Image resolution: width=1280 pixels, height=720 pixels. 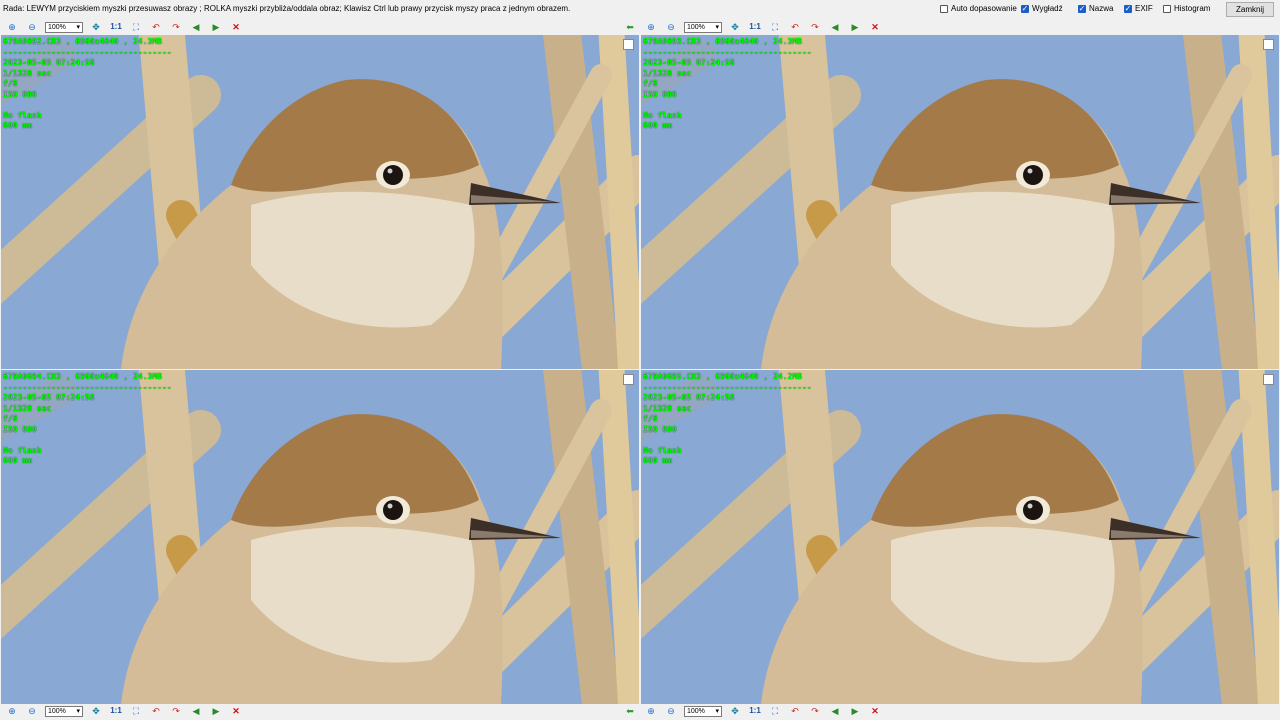 I want to click on toolbar-top-left: ⊕ ⊖ 100% ▾ ✥ 1:1 ⛶ ↶ ↷ ◀ ▶ ✕, so click(x=127, y=27).